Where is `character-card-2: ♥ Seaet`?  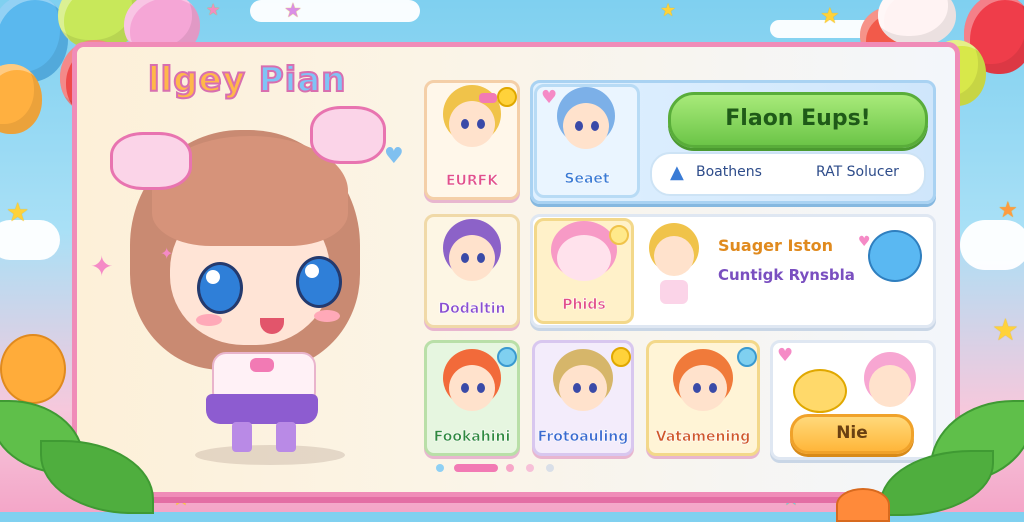 character-card-2: ♥ Seaet is located at coordinates (587, 141).